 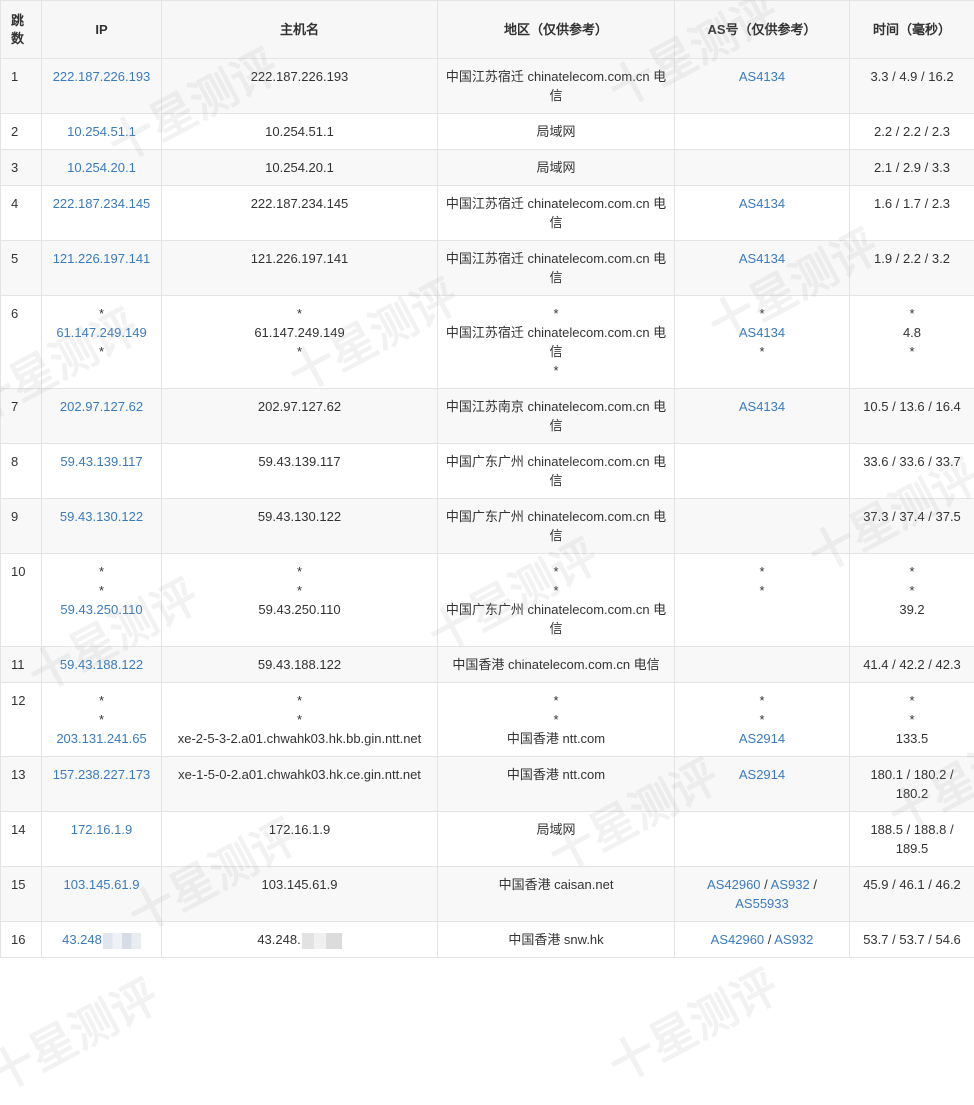 I want to click on time-text: 4.8, so click(x=912, y=332).